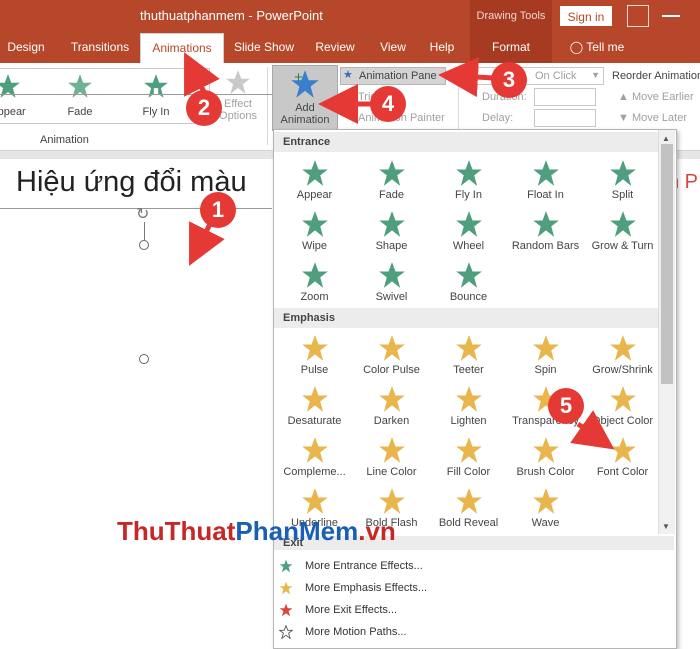  Describe the element at coordinates (509, 80) in the screenshot. I see `step-badge-3: 3` at that location.